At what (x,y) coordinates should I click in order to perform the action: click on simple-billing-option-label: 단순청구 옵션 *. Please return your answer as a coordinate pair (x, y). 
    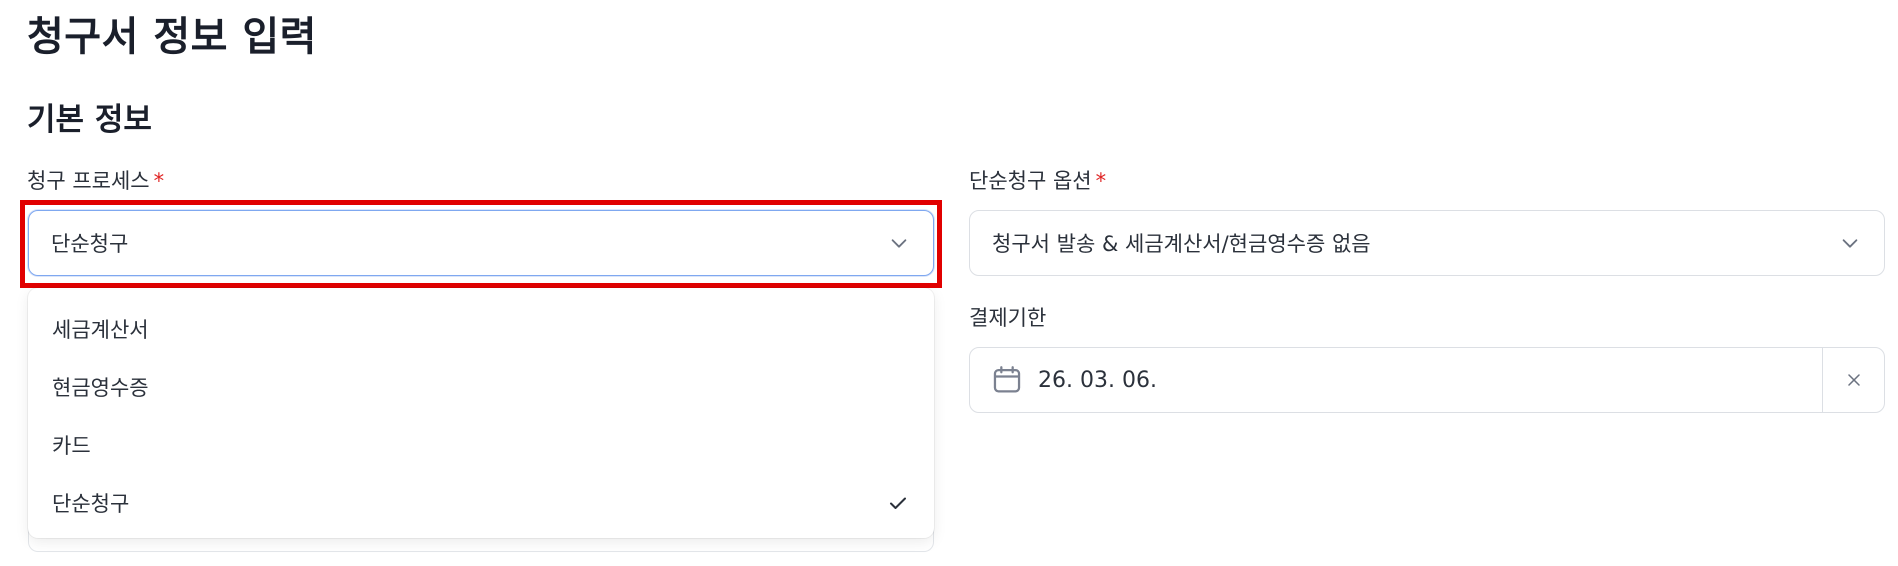
    Looking at the image, I should click on (1037, 180).